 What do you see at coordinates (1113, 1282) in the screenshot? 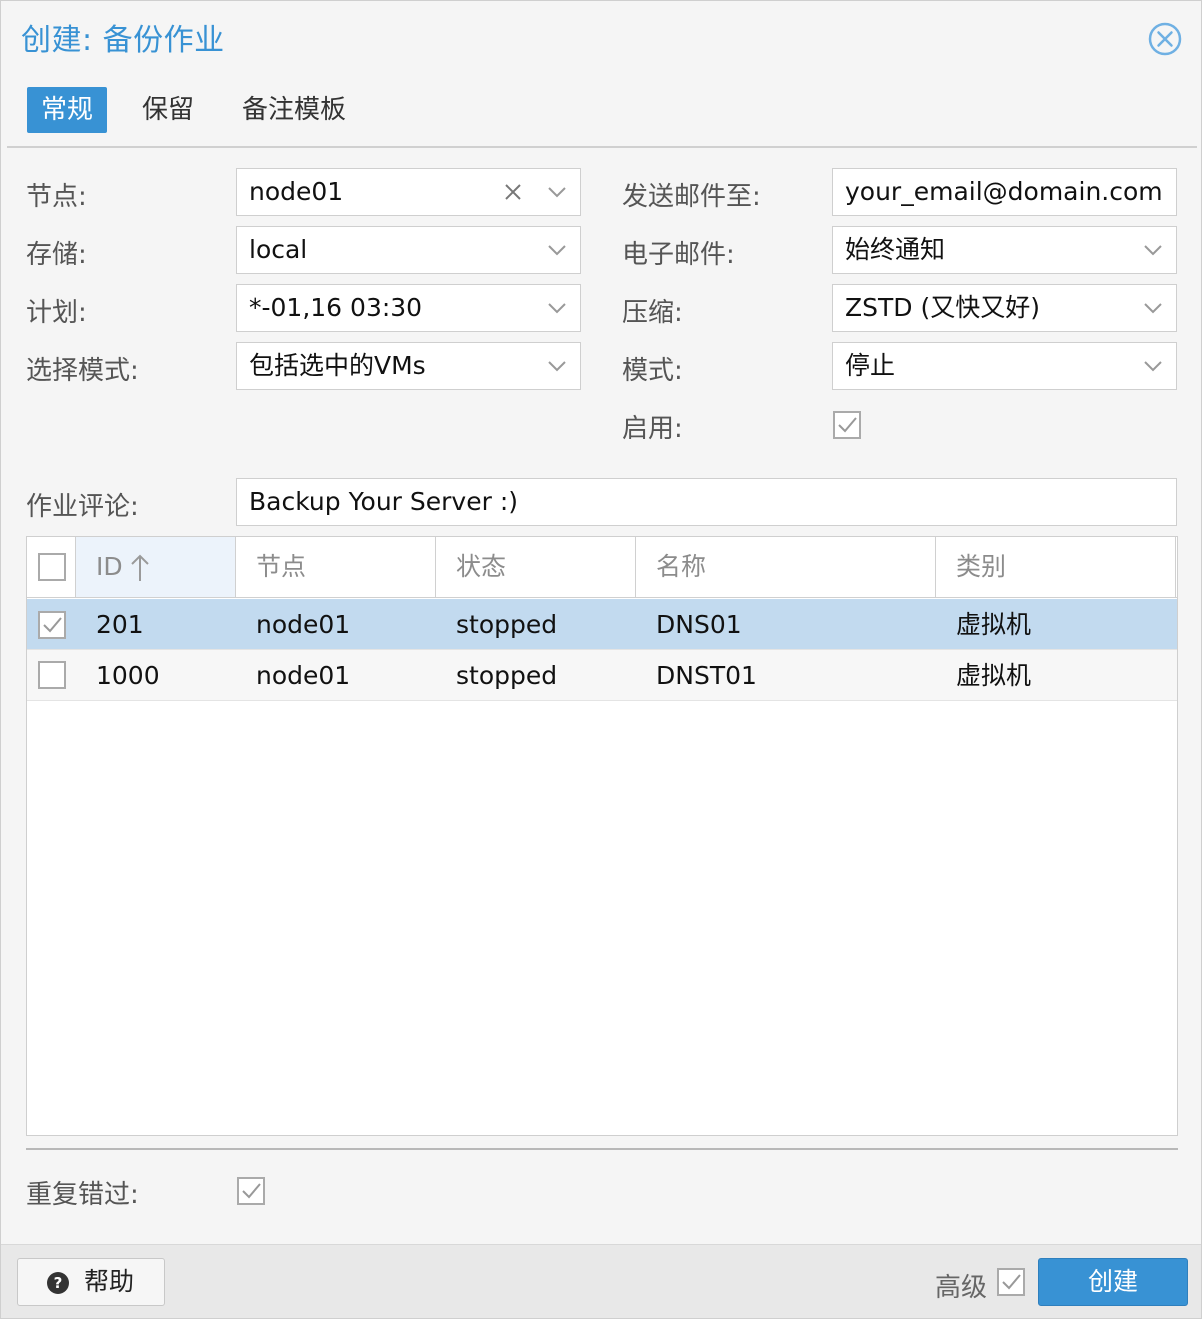
I see `create-button: 创建` at bounding box center [1113, 1282].